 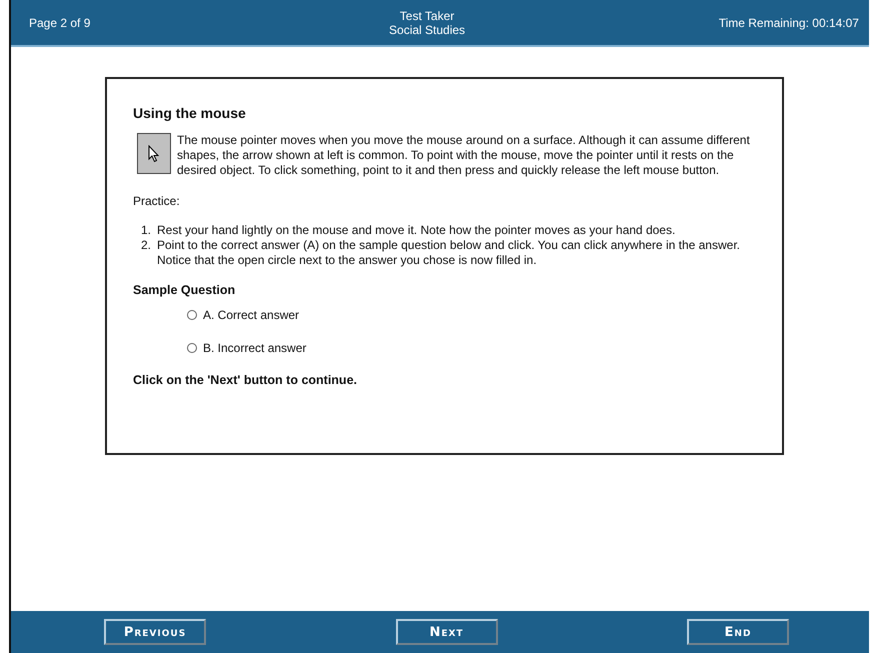 What do you see at coordinates (254, 348) in the screenshot?
I see `answer-option: B. Incorrect answer` at bounding box center [254, 348].